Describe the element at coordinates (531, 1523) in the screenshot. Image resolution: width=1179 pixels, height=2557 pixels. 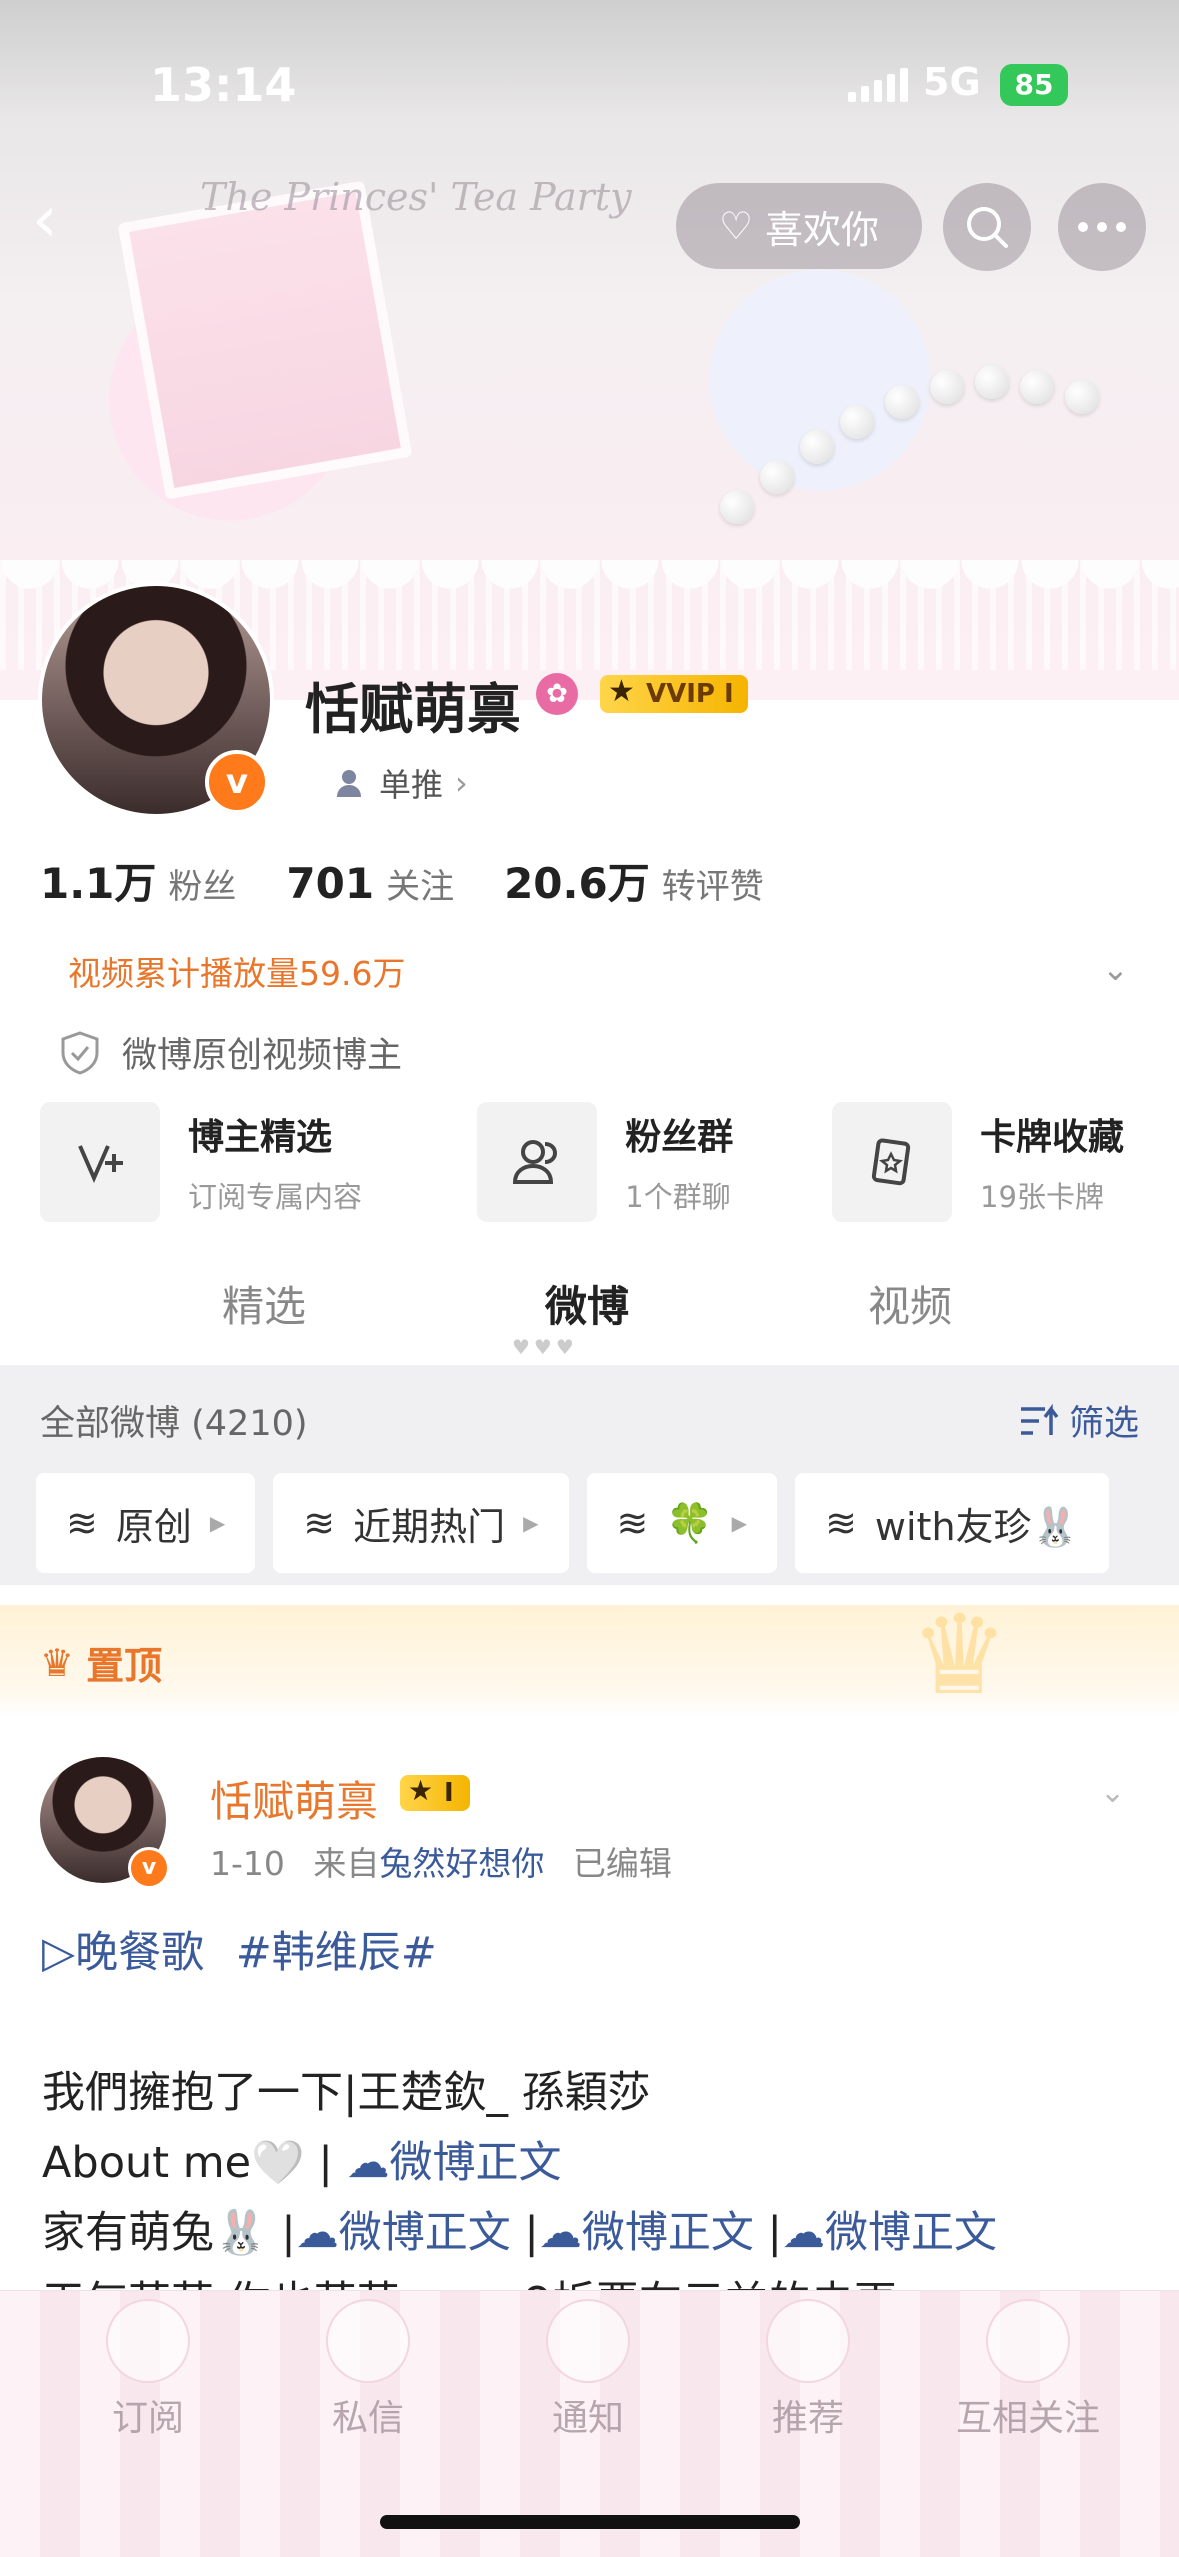
I see `caret-right-icon: ▶` at that location.